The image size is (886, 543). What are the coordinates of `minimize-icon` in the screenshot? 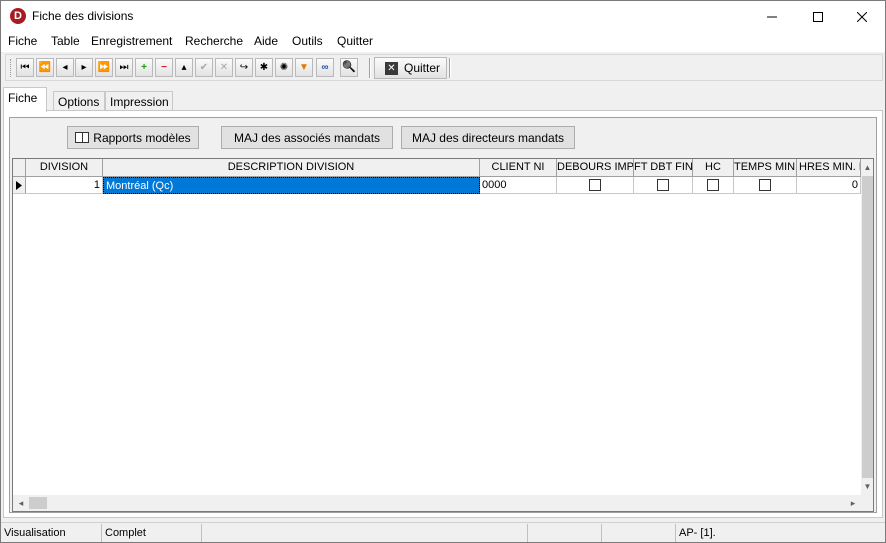 It's located at (772, 16).